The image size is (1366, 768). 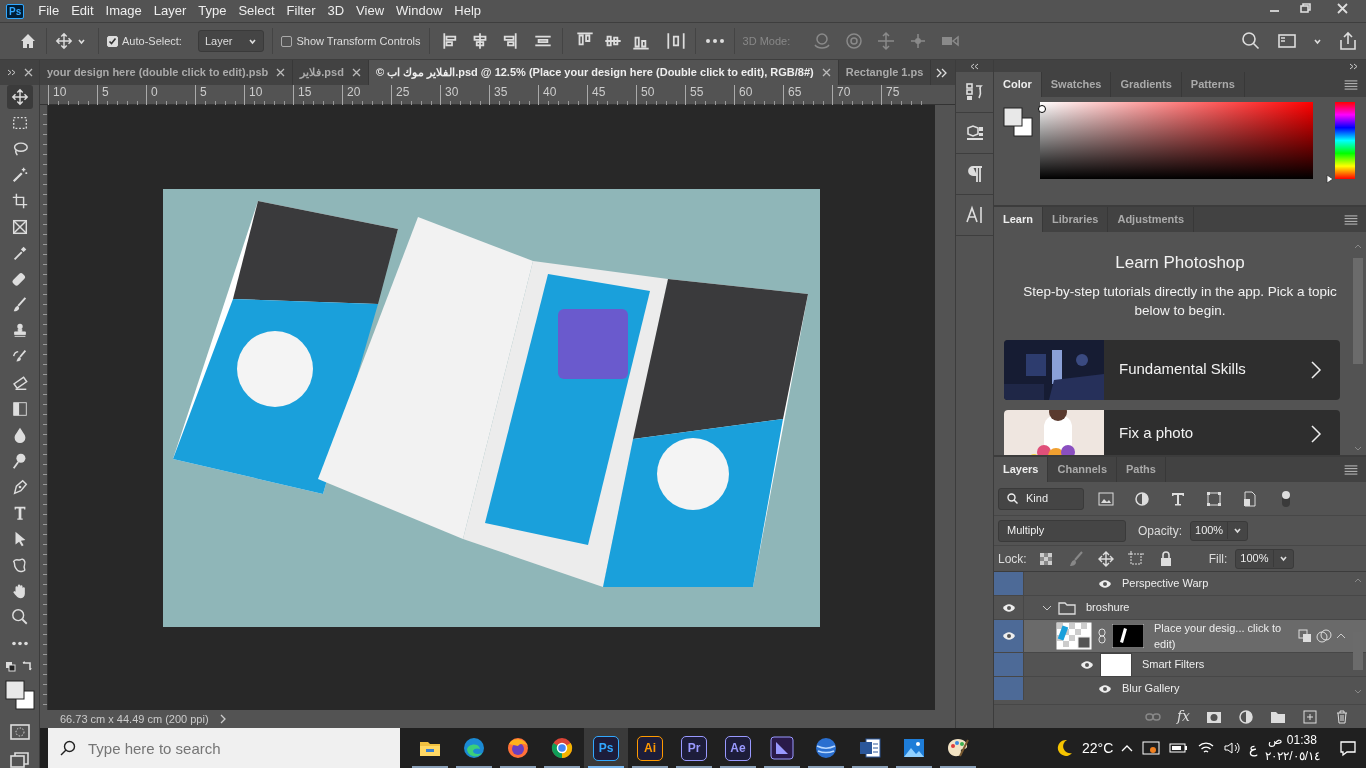 I want to click on layer-name: Smart Filters, so click(x=1173, y=665).